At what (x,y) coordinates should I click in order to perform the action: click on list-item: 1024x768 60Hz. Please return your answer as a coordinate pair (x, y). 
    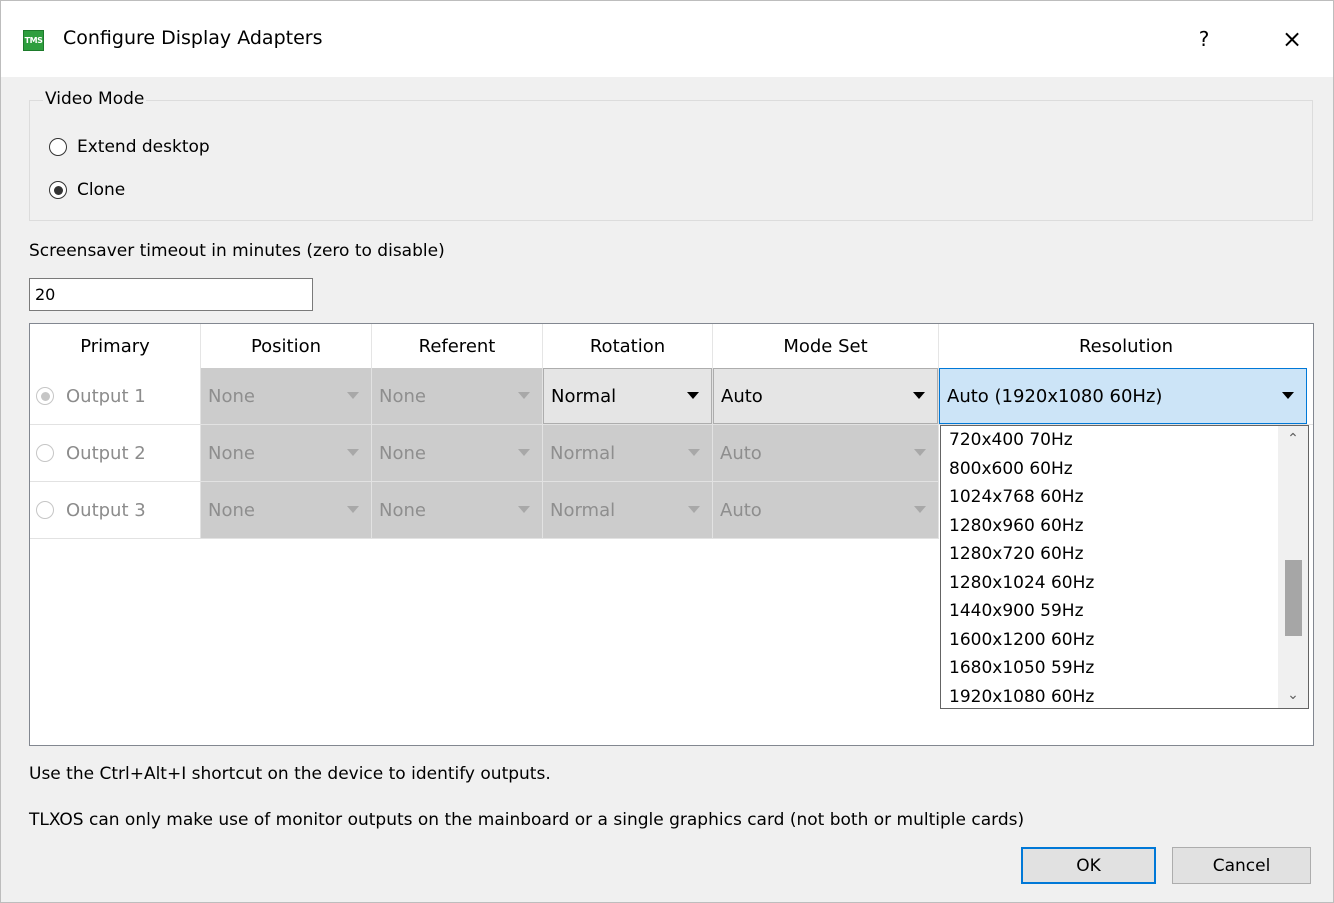
    Looking at the image, I should click on (1109, 497).